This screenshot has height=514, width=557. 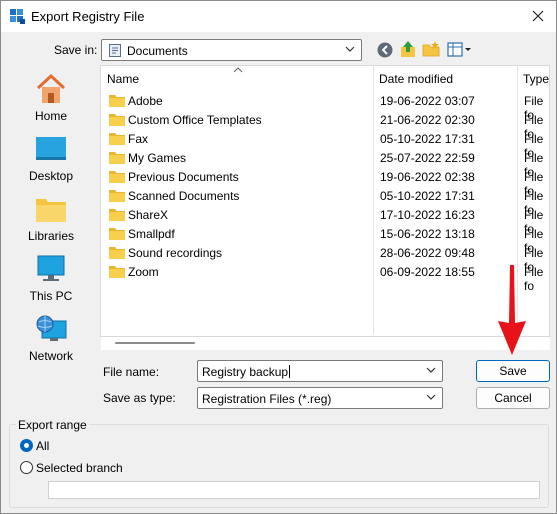 What do you see at coordinates (427, 177) in the screenshot?
I see `date-modified-cell: 19-06-2022 02:38` at bounding box center [427, 177].